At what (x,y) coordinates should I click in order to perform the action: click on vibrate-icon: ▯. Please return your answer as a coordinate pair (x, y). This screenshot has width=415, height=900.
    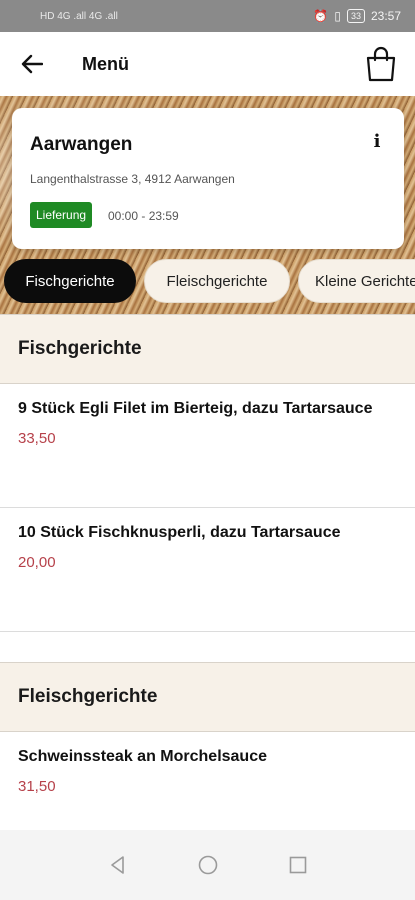
    Looking at the image, I should click on (337, 16).